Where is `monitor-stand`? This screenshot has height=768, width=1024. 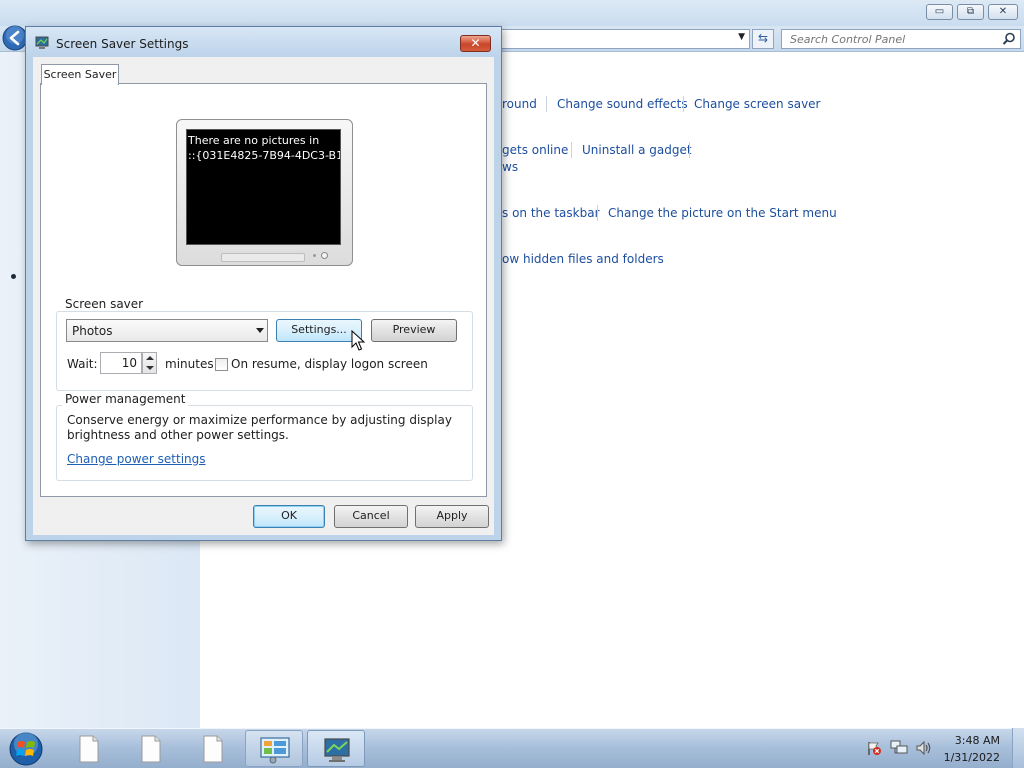
monitor-stand is located at coordinates (263, 257).